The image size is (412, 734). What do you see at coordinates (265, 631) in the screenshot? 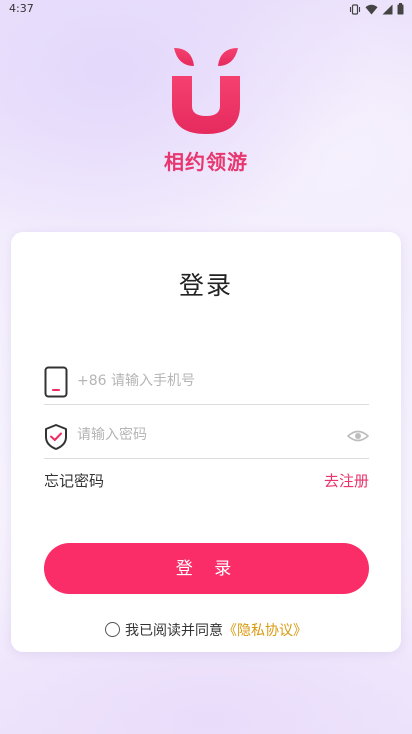
I see `privacy-agreement-link: 《隐私协议》` at bounding box center [265, 631].